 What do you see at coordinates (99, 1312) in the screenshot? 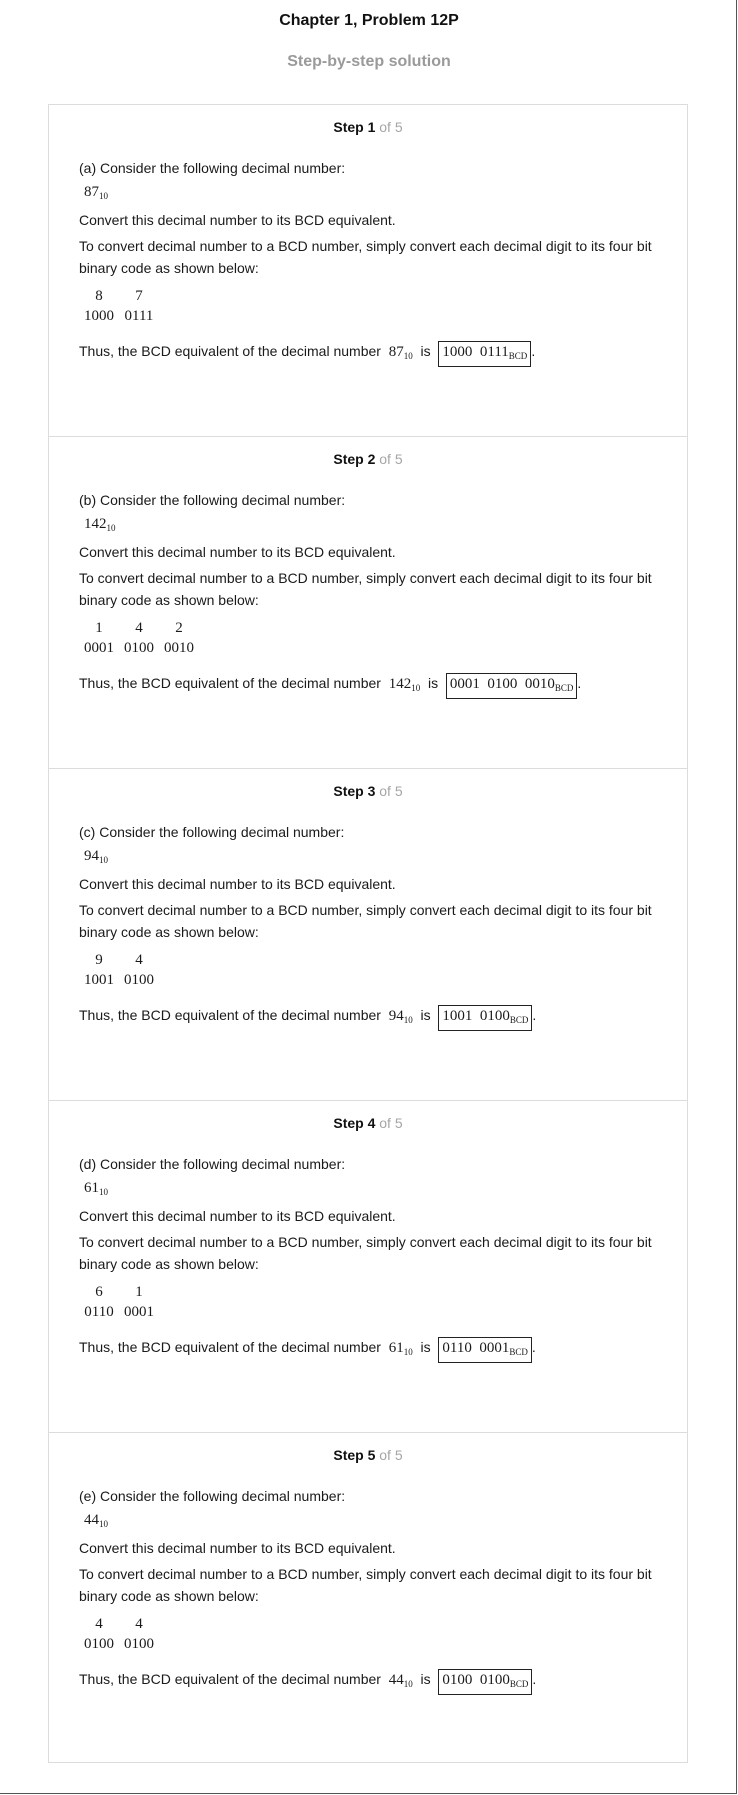
I see `binary-code: 0110` at bounding box center [99, 1312].